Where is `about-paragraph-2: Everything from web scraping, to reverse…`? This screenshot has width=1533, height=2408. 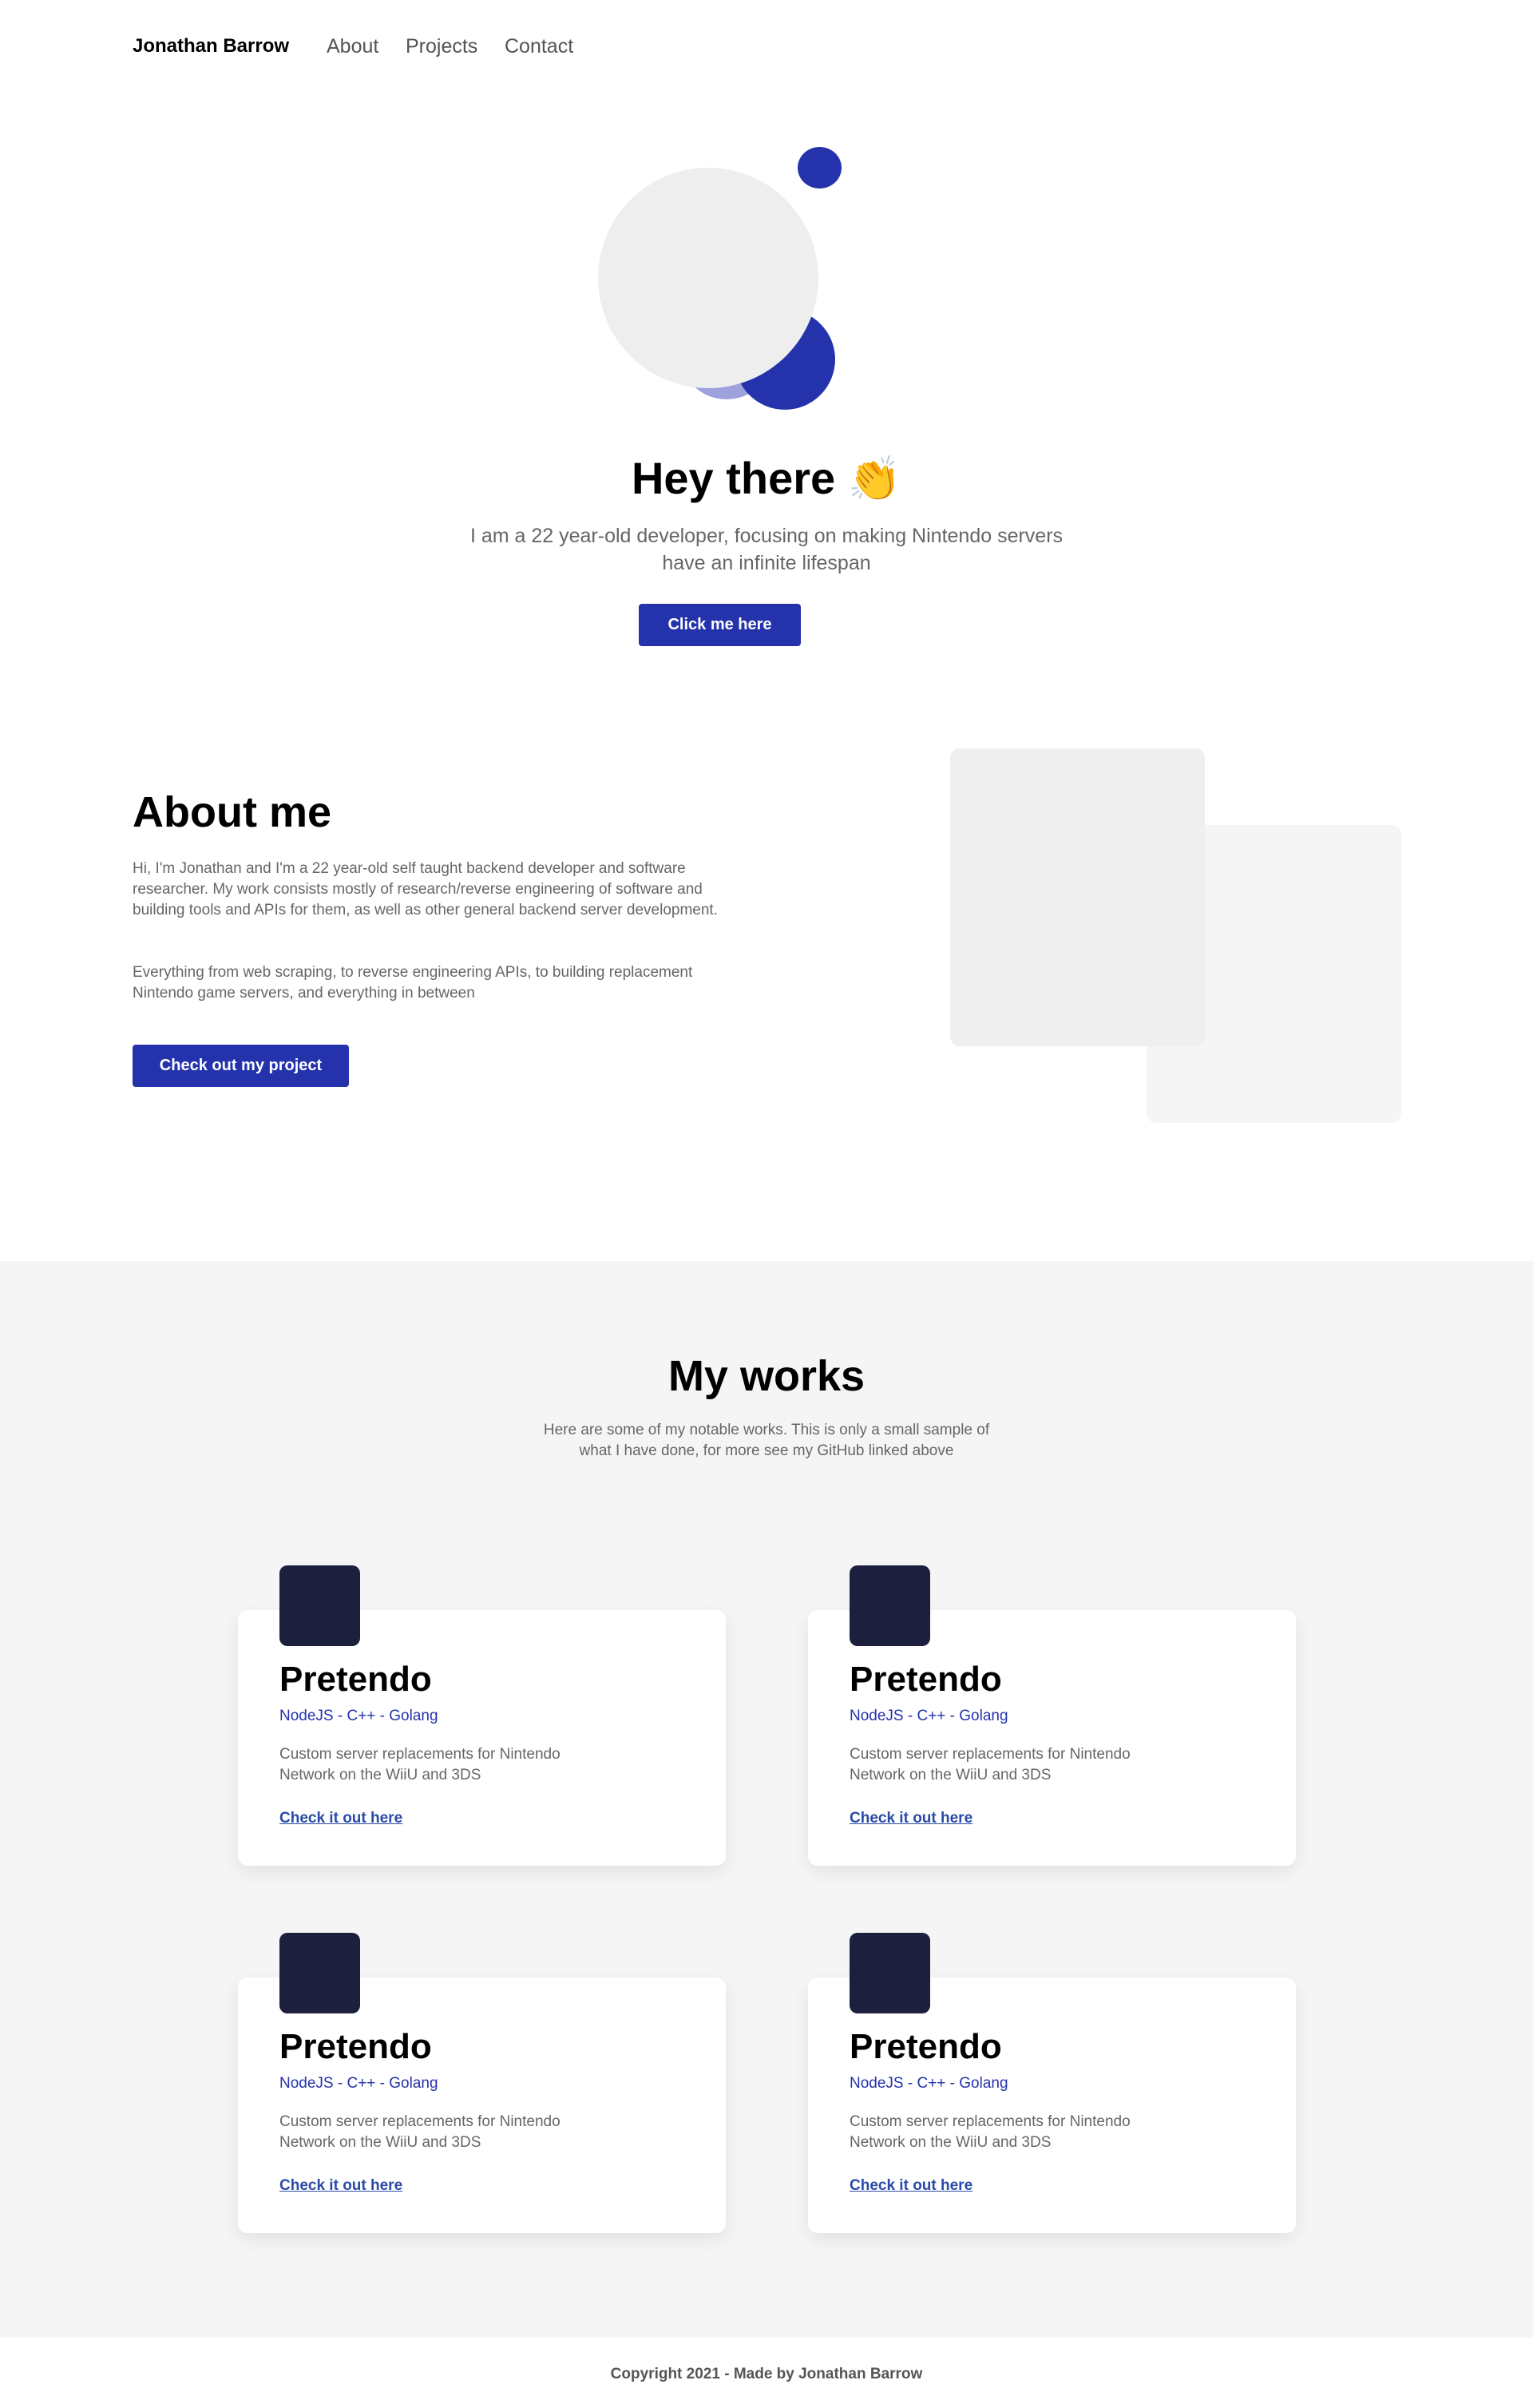 about-paragraph-2: Everything from web scraping, to reverse… is located at coordinates (413, 983).